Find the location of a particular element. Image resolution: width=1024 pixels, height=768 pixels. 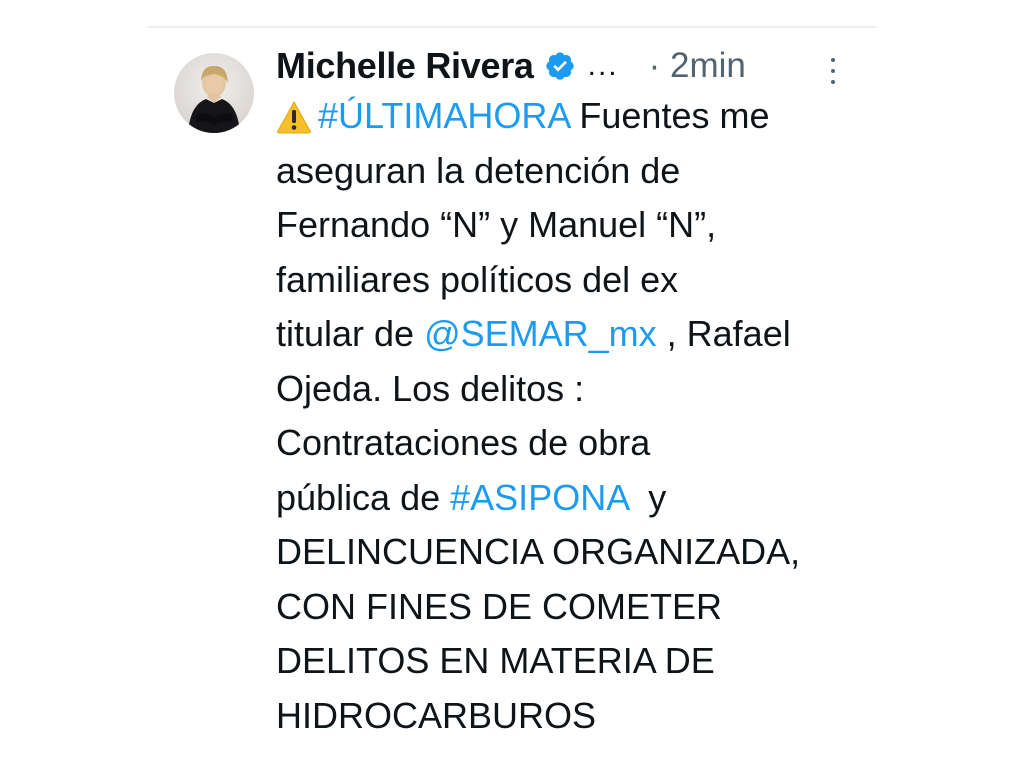

author-name: Michelle Rivera is located at coordinates (405, 66).